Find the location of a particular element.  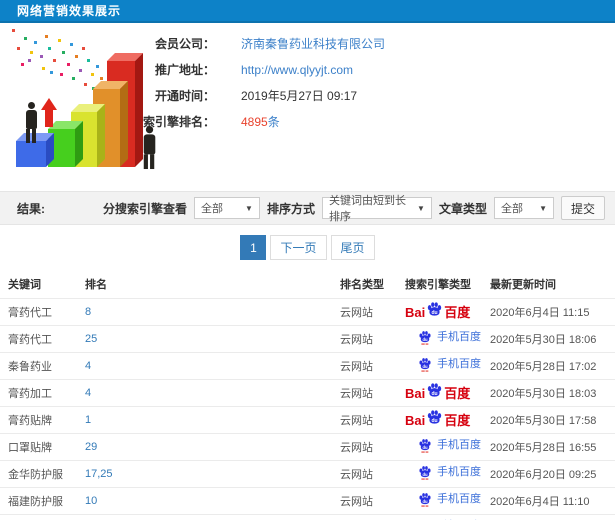

update-time-cell: 2020年5月28日 16:55 is located at coordinates (543, 448).